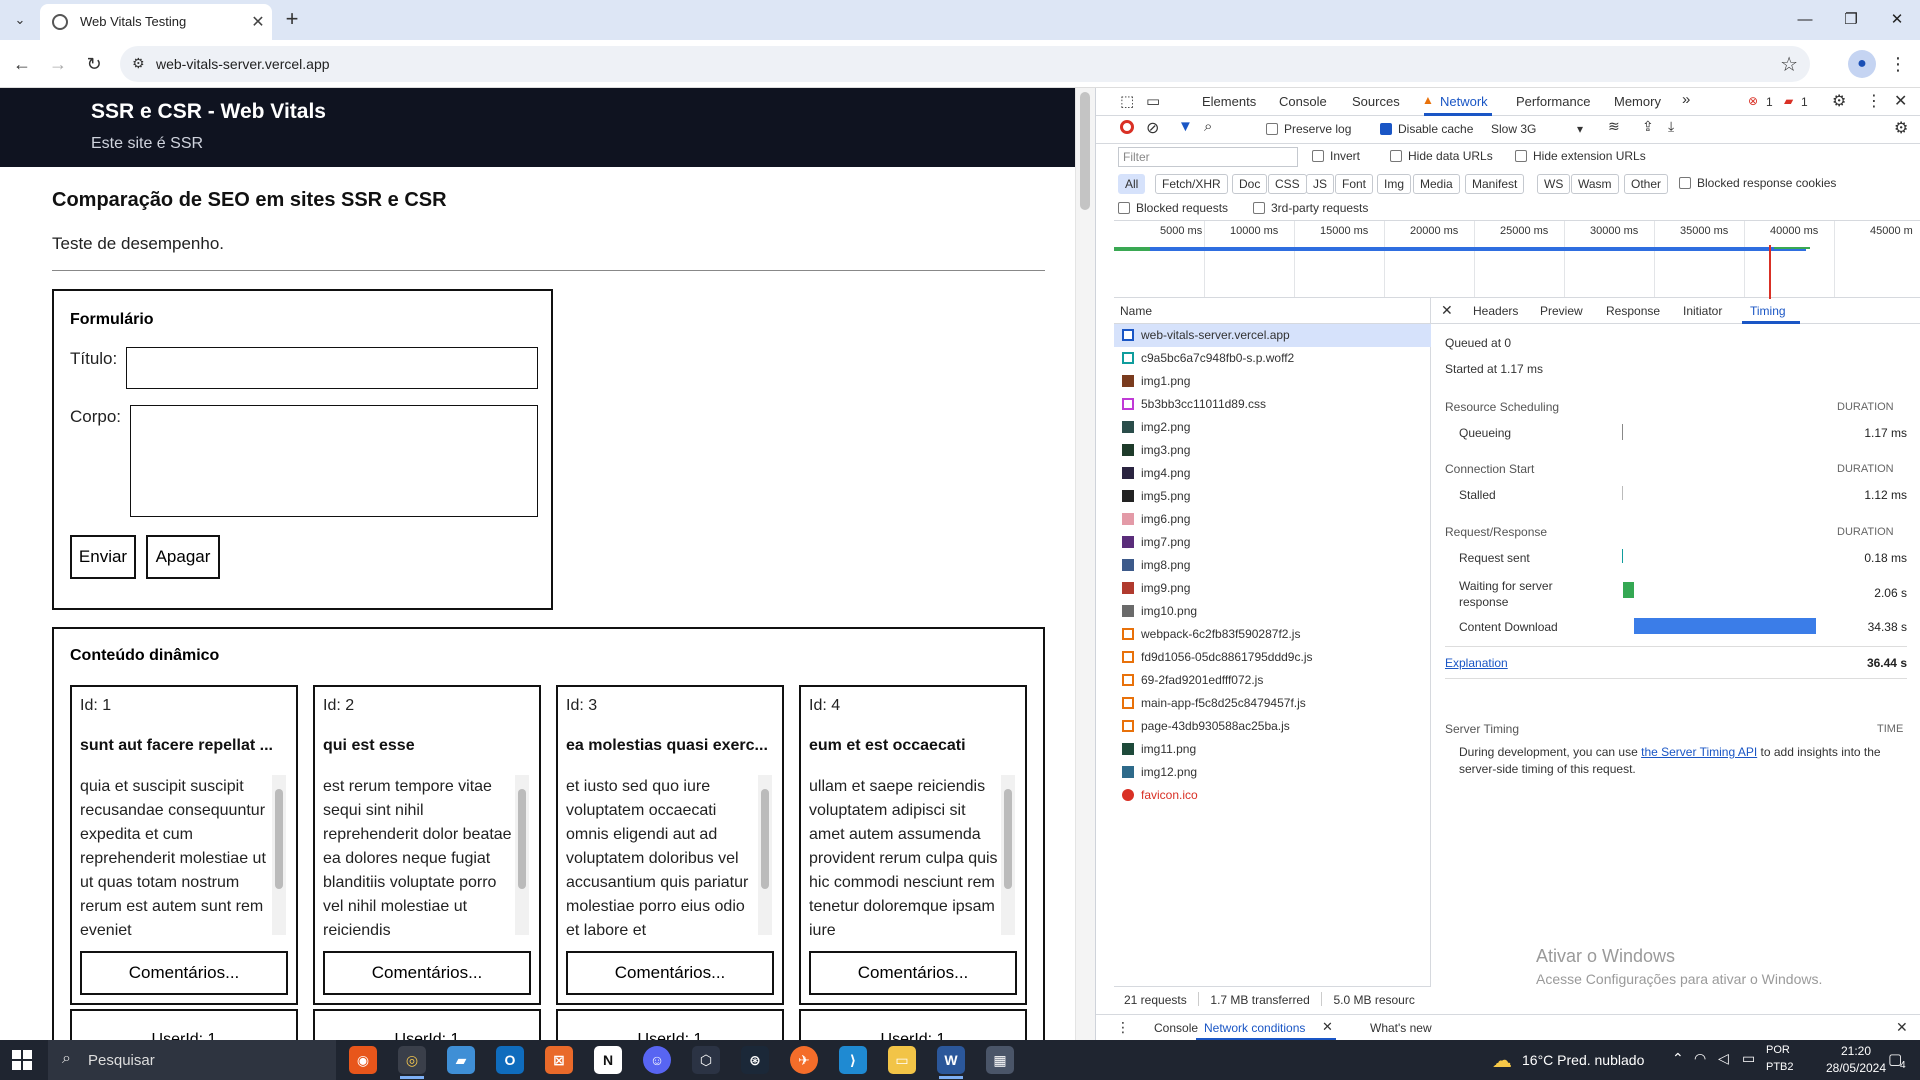 Image resolution: width=1920 pixels, height=1080 pixels. What do you see at coordinates (1354, 184) in the screenshot?
I see `filter-font: Font` at bounding box center [1354, 184].